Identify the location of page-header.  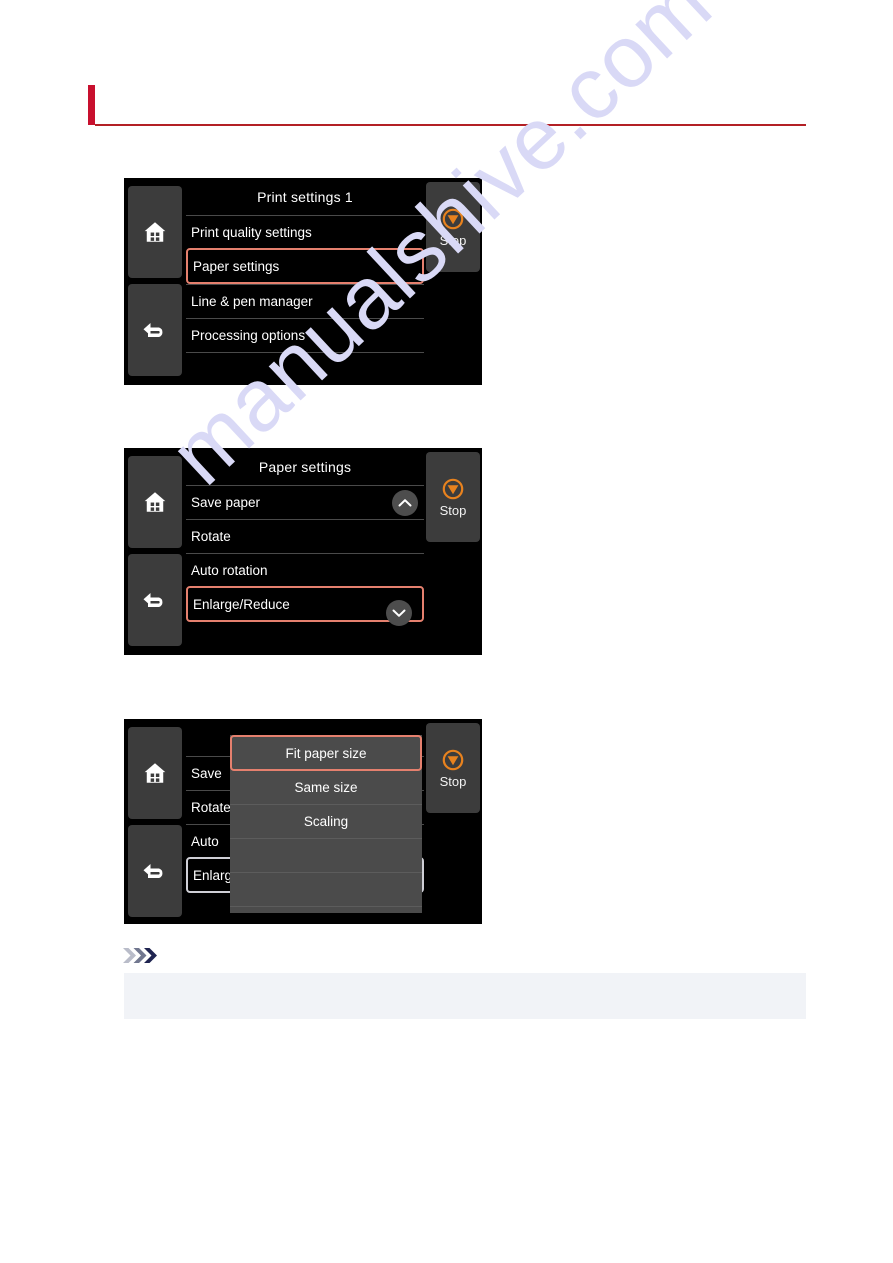
(447, 106).